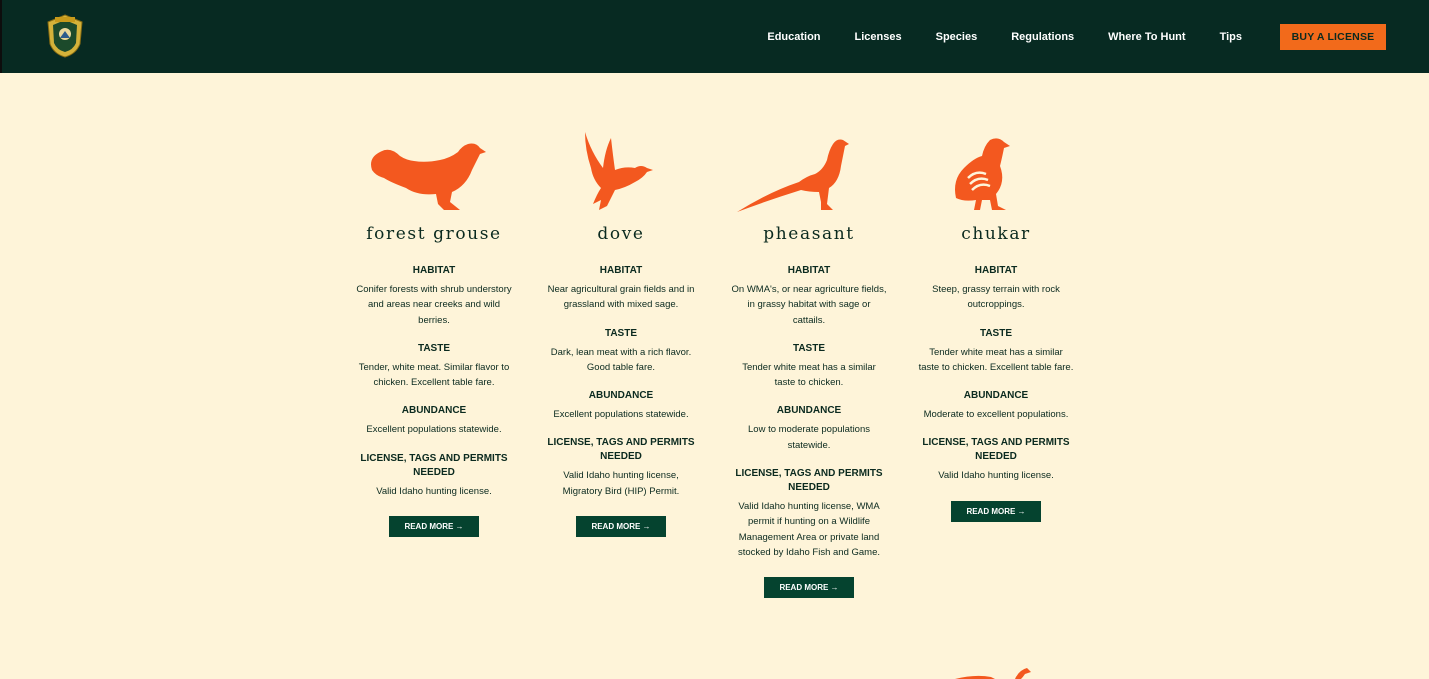 This screenshot has height=679, width=1429. What do you see at coordinates (809, 437) in the screenshot?
I see `abundance-text: Low to moderate populations statewide.` at bounding box center [809, 437].